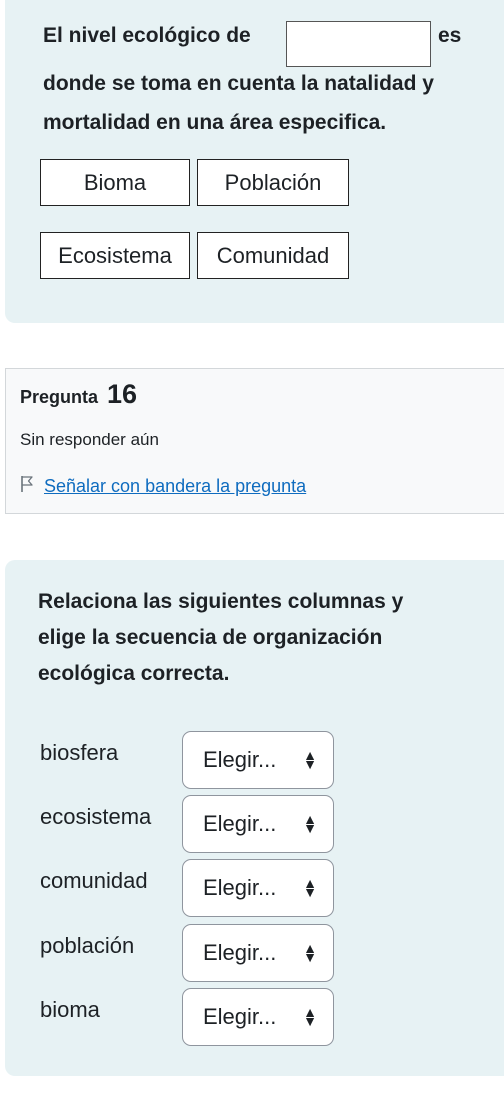  I want to click on flag-outline-icon, so click(27, 486).